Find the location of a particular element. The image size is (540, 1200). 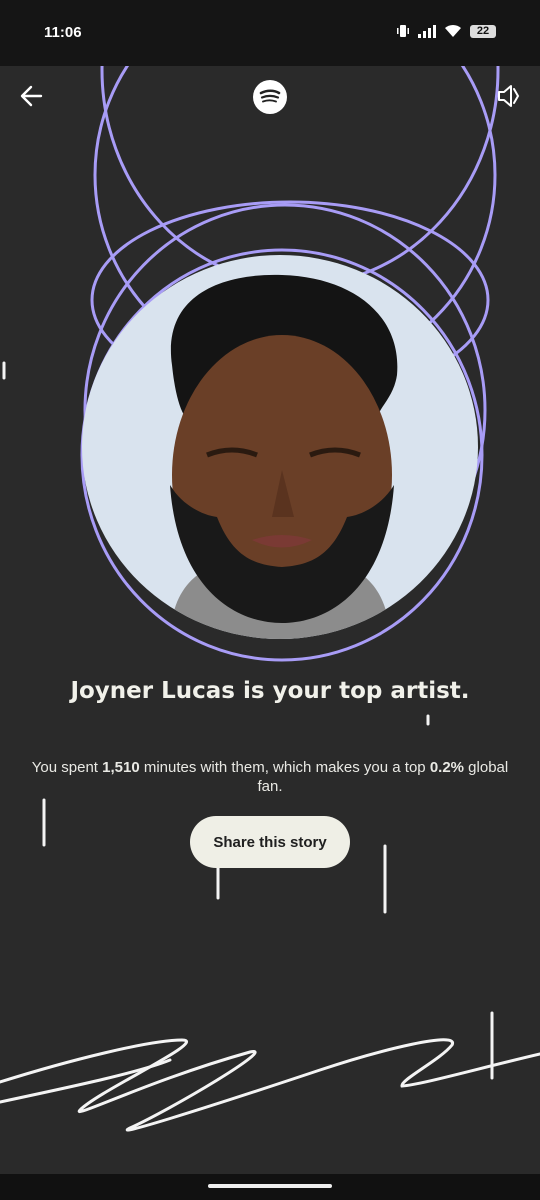

minutes-value: 1,510 is located at coordinates (121, 767).